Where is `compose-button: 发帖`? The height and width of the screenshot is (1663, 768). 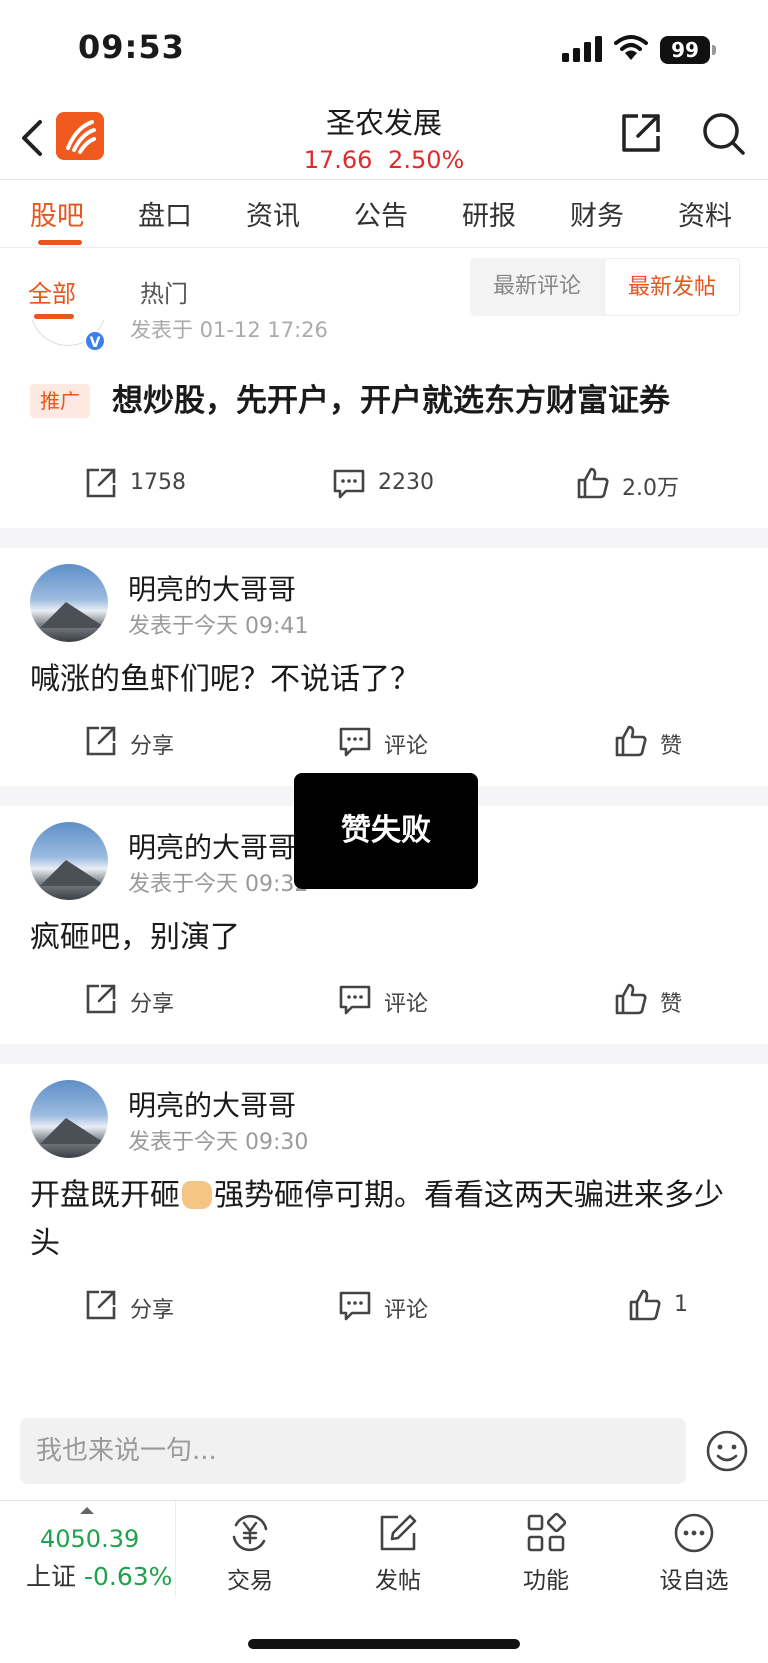 compose-button: 发帖 is located at coordinates (398, 1553).